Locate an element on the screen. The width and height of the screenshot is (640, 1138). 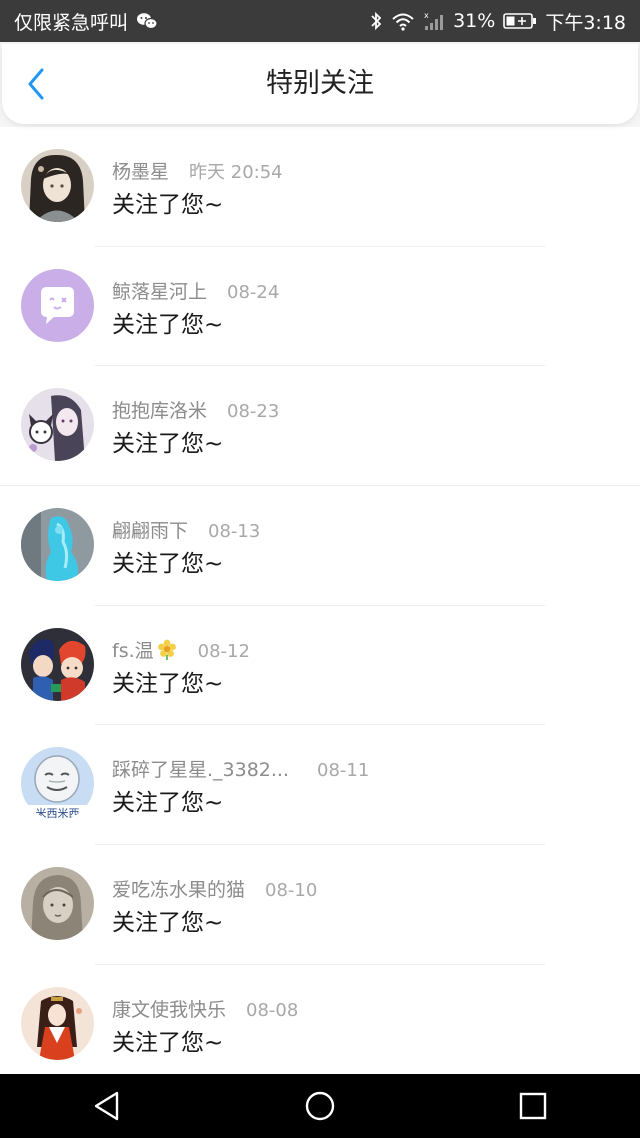
user-nickname: 鲸落星河上 is located at coordinates (159, 290).